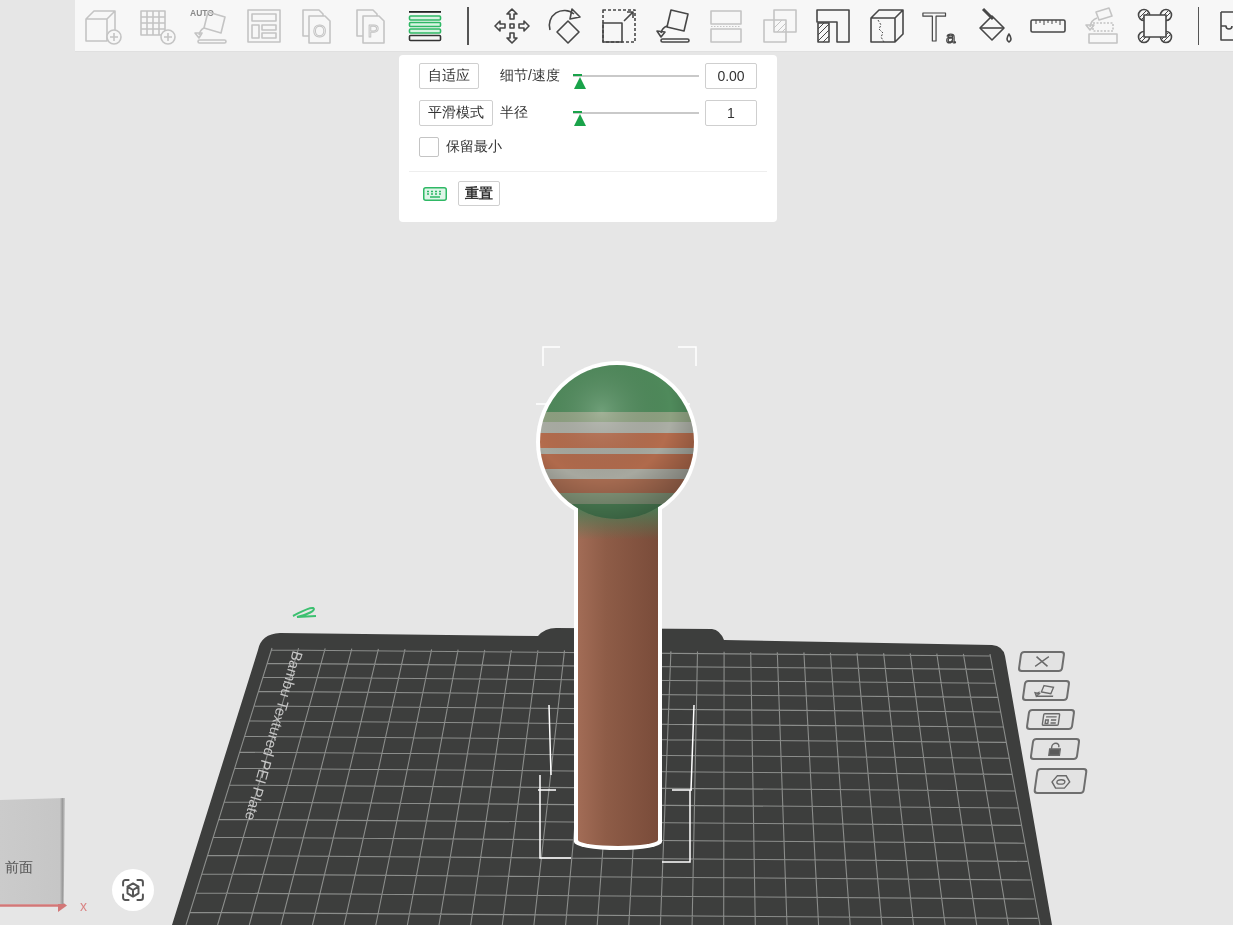 The image size is (1233, 925). I want to click on close-plate-button, so click(1041, 661).